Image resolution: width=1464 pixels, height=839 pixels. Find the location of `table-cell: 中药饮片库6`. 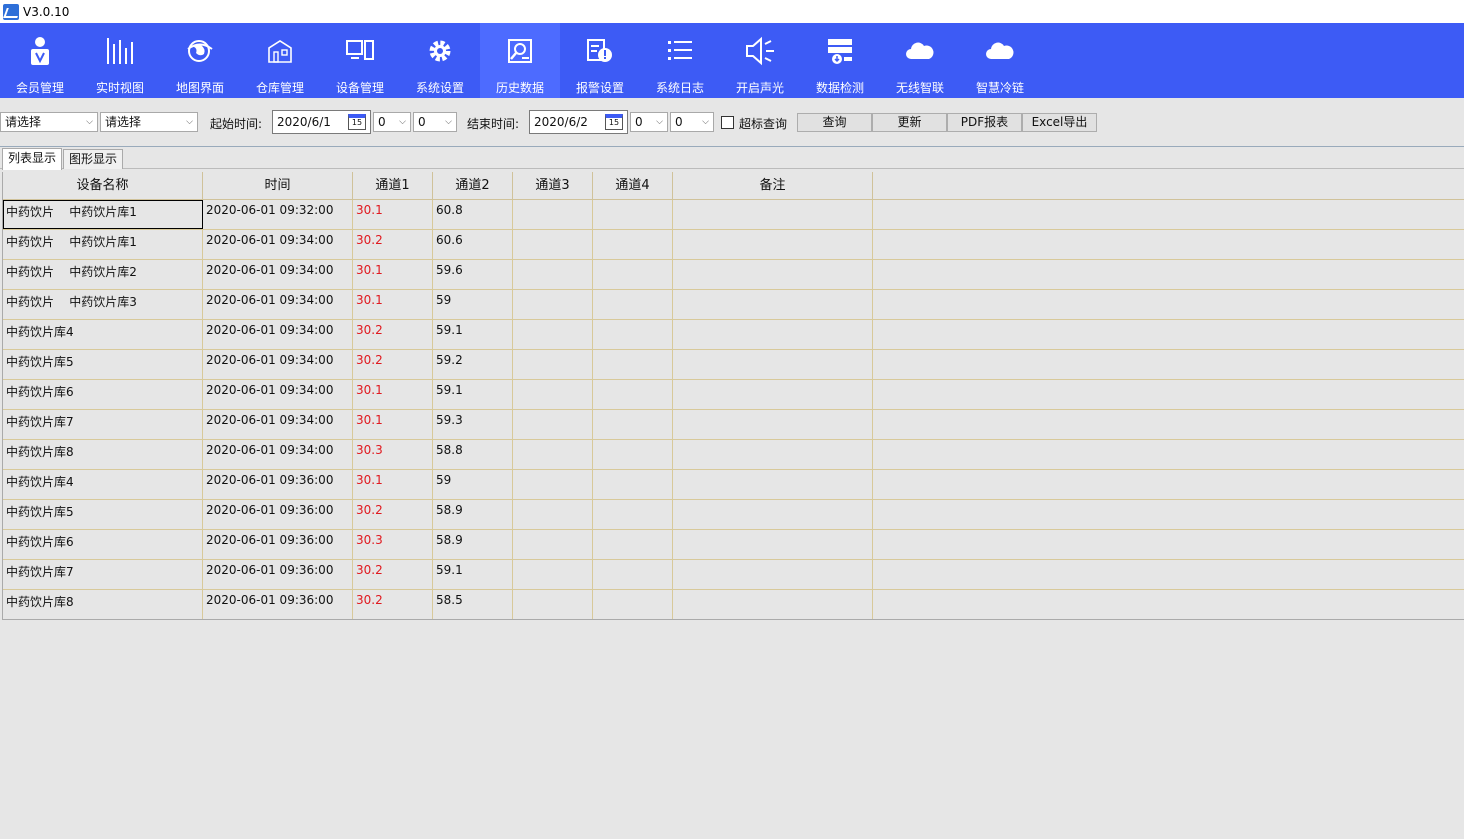

table-cell: 中药饮片库6 is located at coordinates (103, 394).